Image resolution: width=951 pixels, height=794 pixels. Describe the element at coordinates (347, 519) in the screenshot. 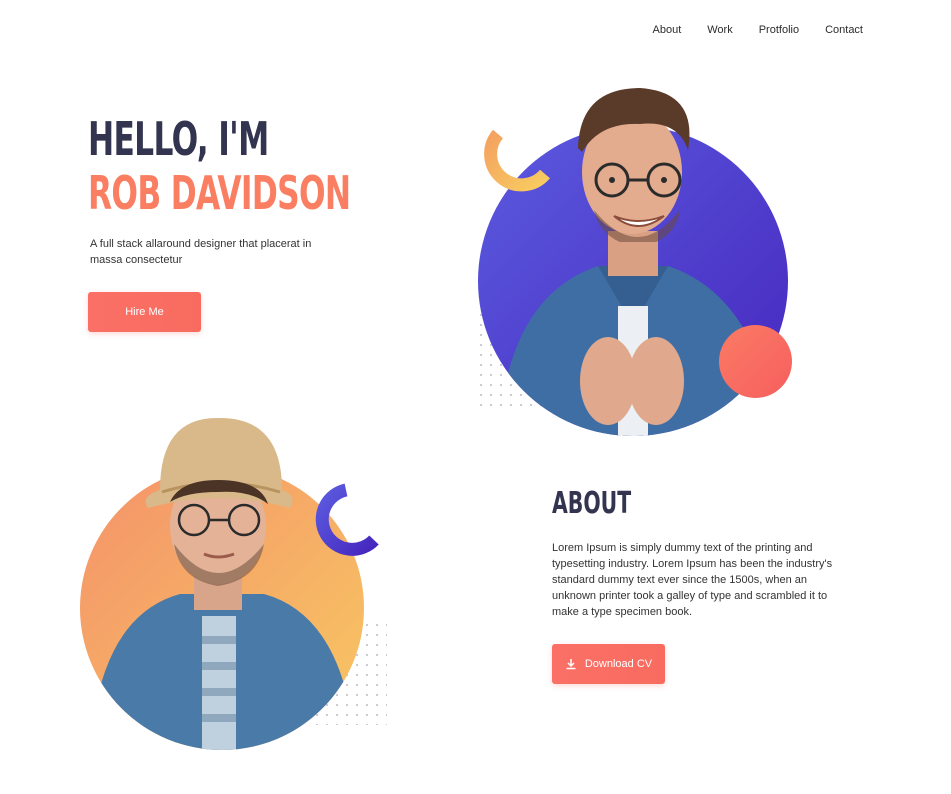

I see `purple-ring-decoration` at that location.